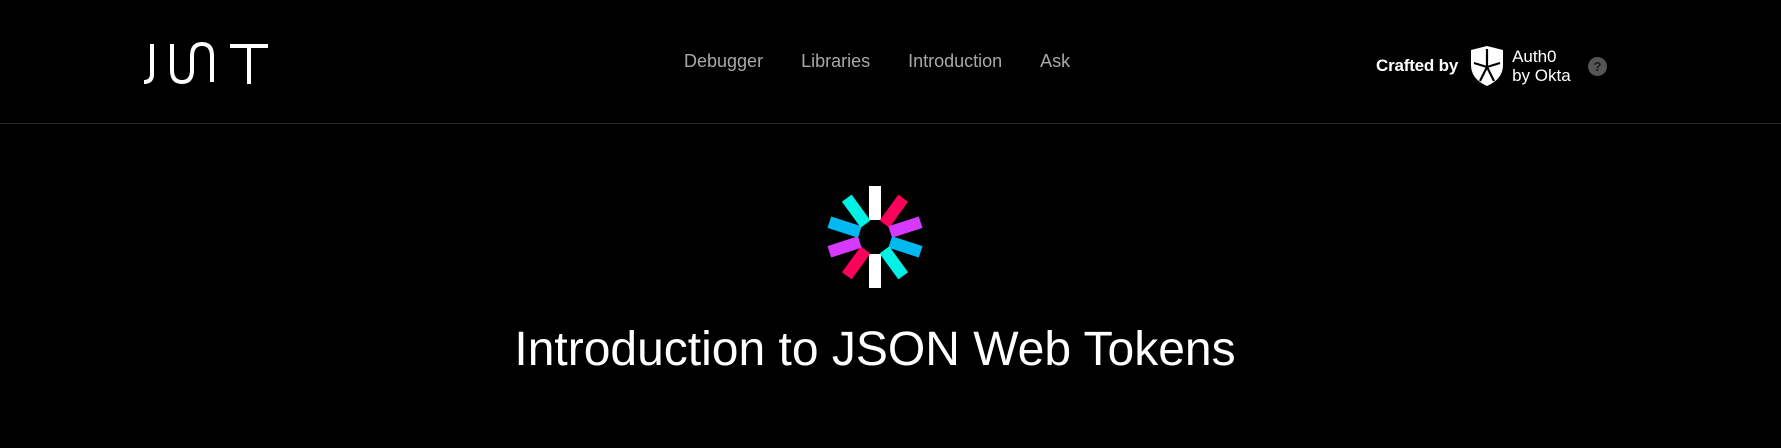  What do you see at coordinates (835, 61) in the screenshot?
I see `nav-libraries: Libraries` at bounding box center [835, 61].